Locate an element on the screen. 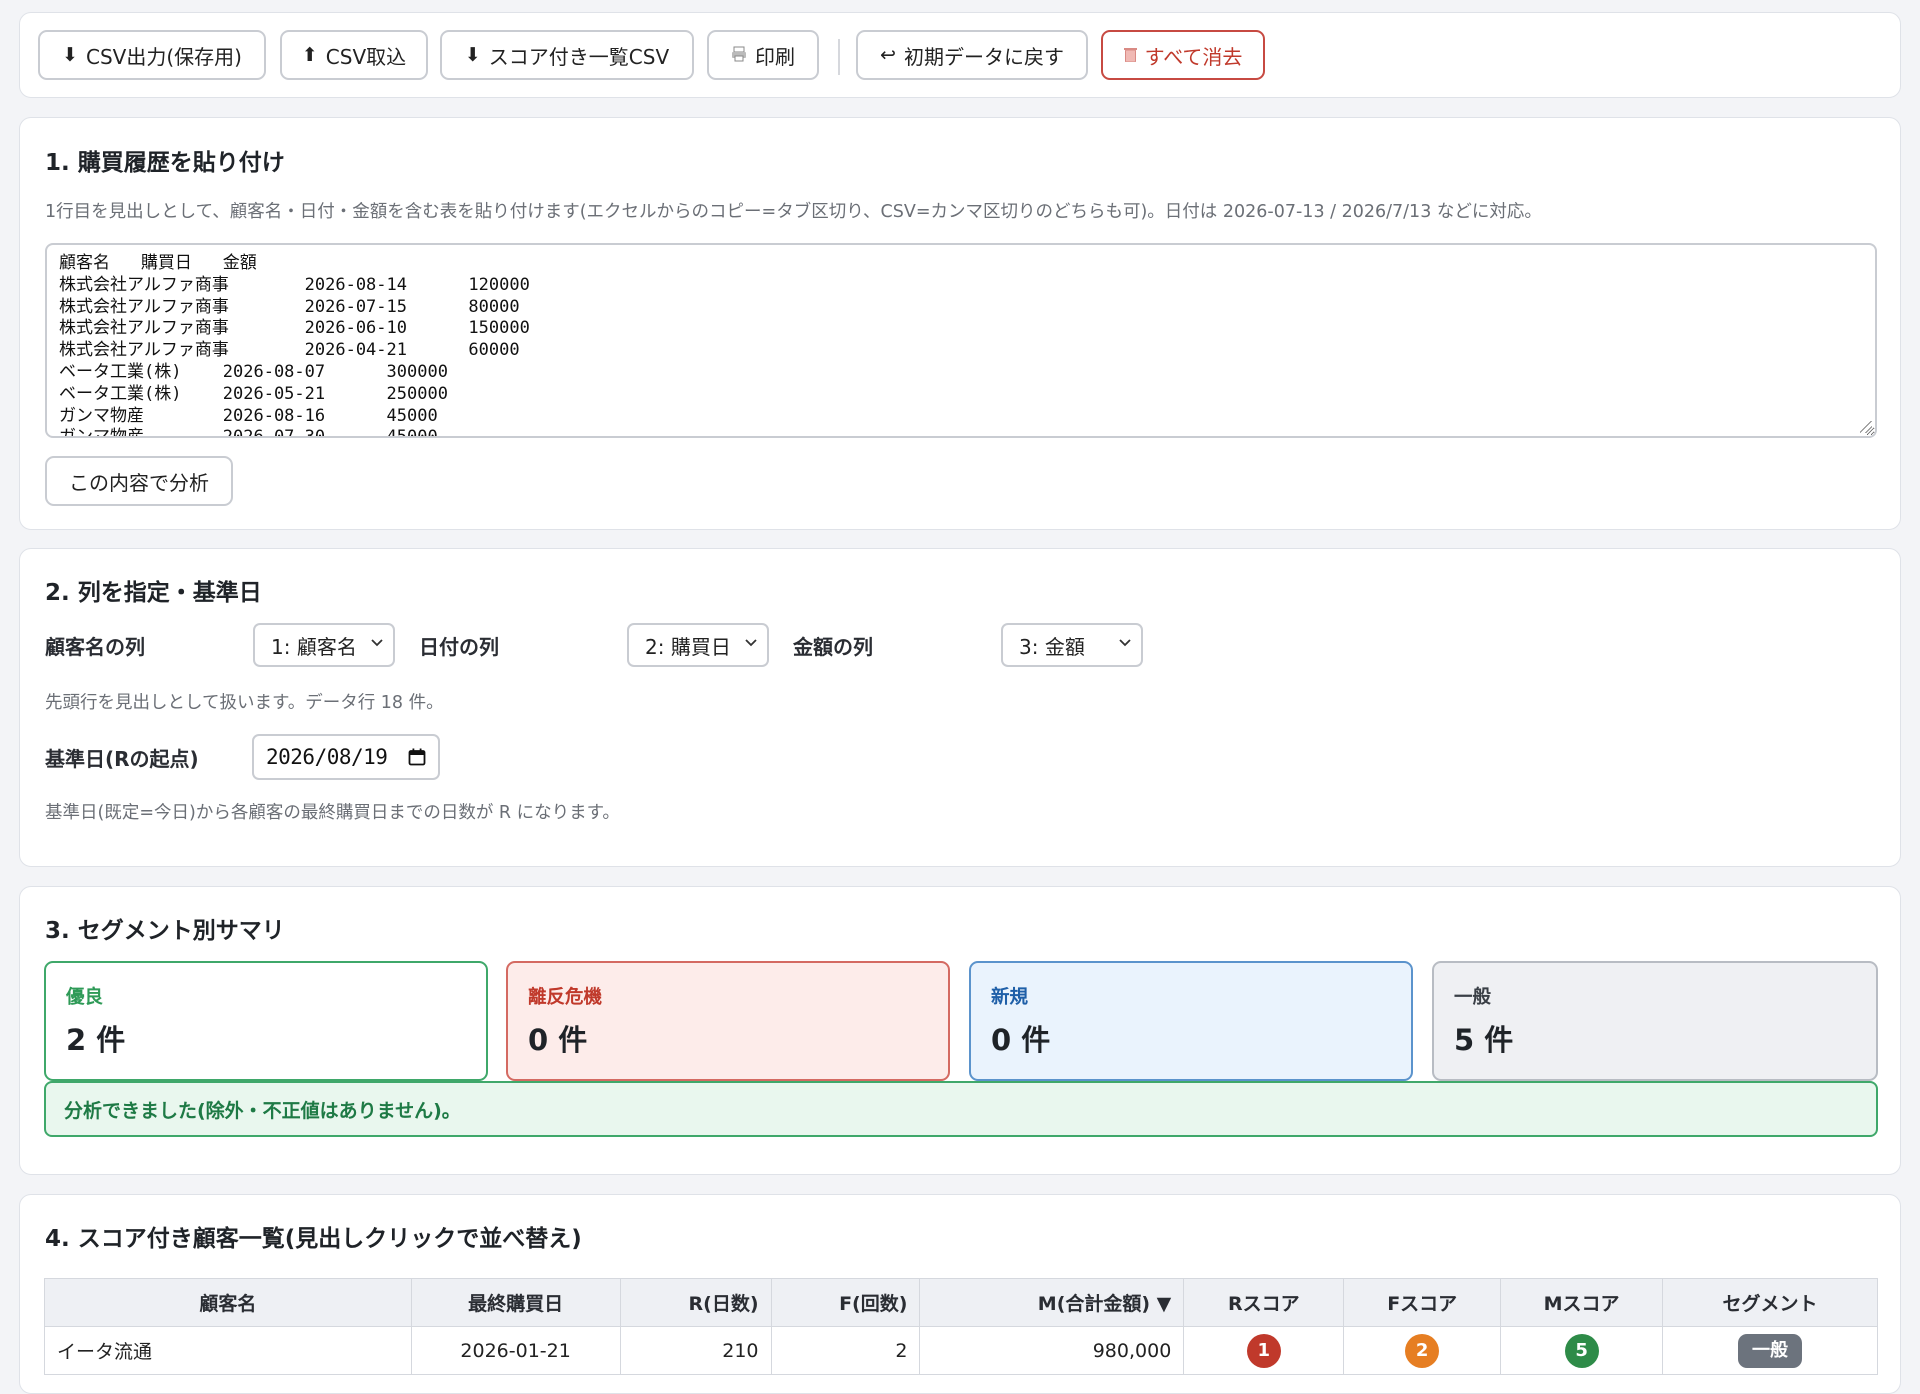  column-header-m-score: Mスコア is located at coordinates (1582, 1302).